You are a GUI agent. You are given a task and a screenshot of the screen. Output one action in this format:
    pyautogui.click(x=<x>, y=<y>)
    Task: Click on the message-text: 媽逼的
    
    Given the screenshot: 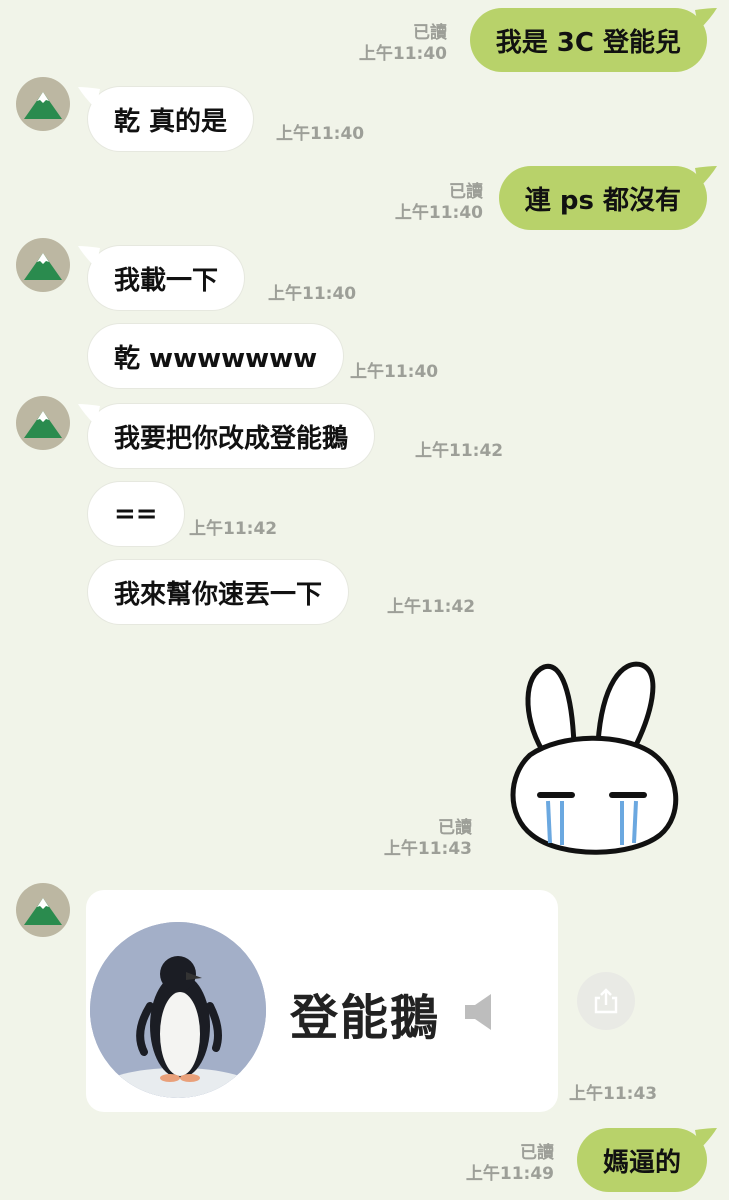 What is the action you would take?
    pyautogui.click(x=641, y=1162)
    